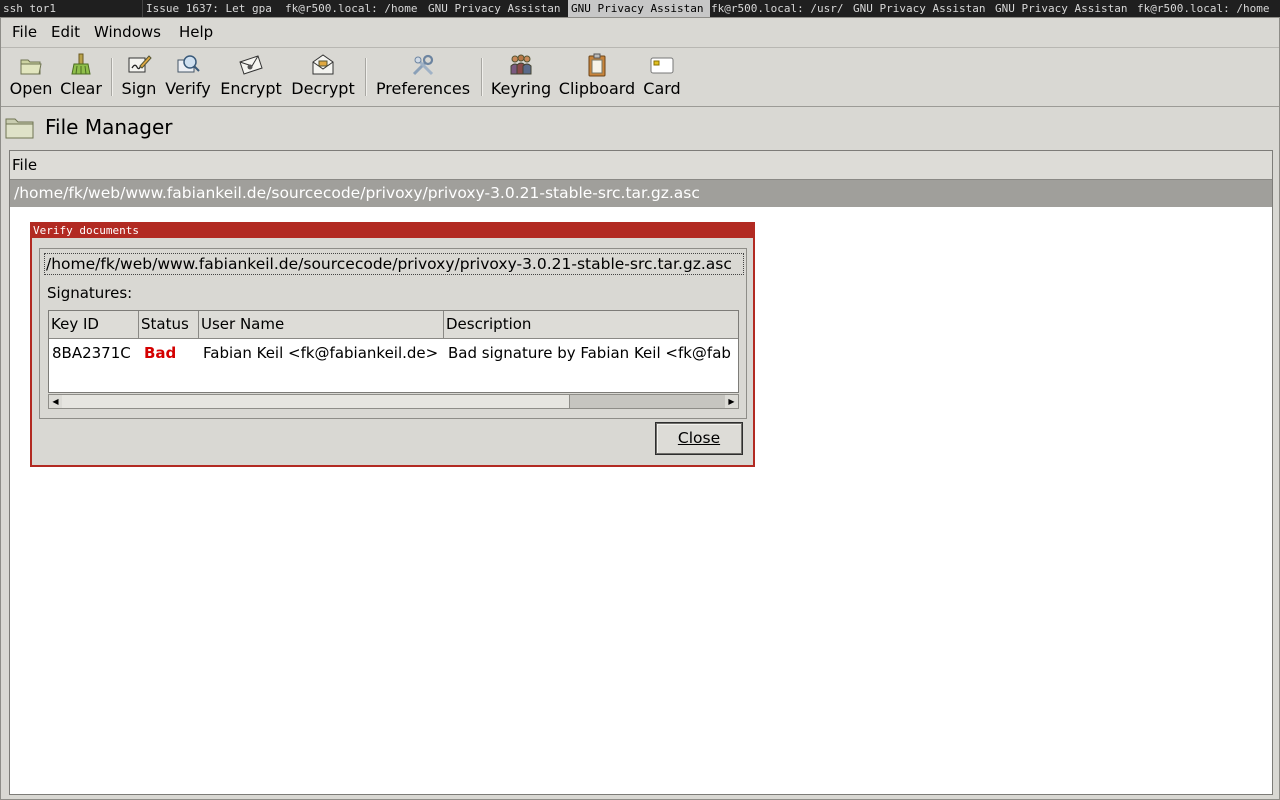 The width and height of the screenshot is (1280, 800). What do you see at coordinates (188, 64) in the screenshot?
I see `verify-magnifier-icon` at bounding box center [188, 64].